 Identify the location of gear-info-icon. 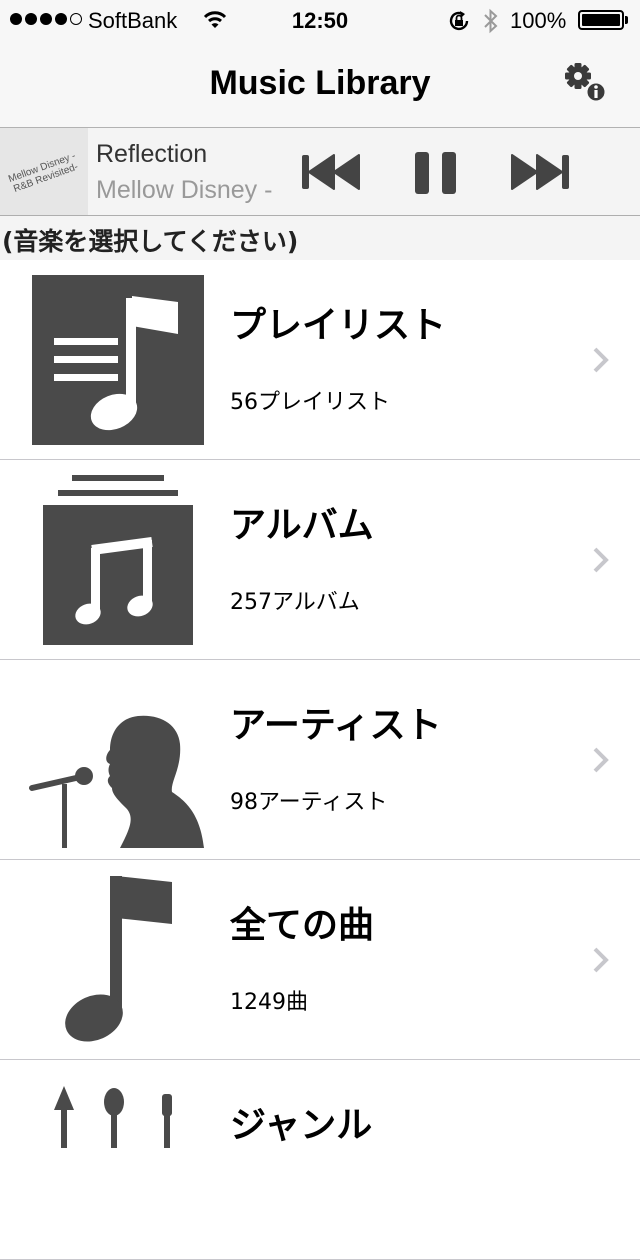
(586, 83).